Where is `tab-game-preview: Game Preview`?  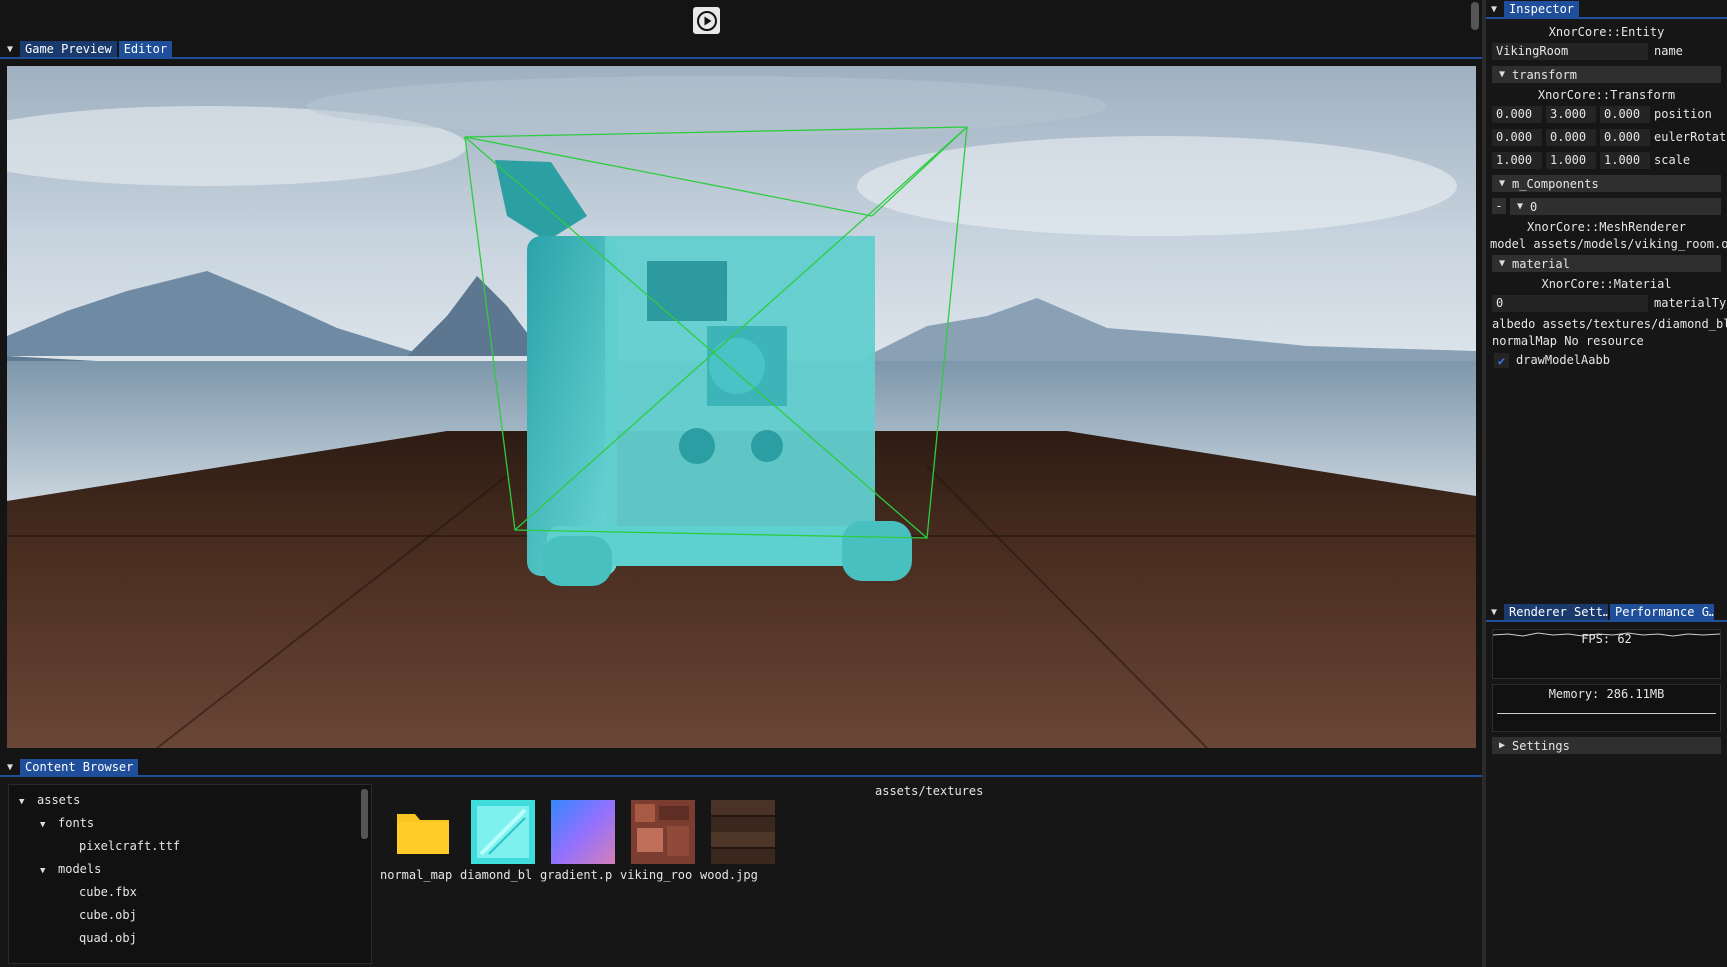
tab-game-preview: Game Preview is located at coordinates (68, 49).